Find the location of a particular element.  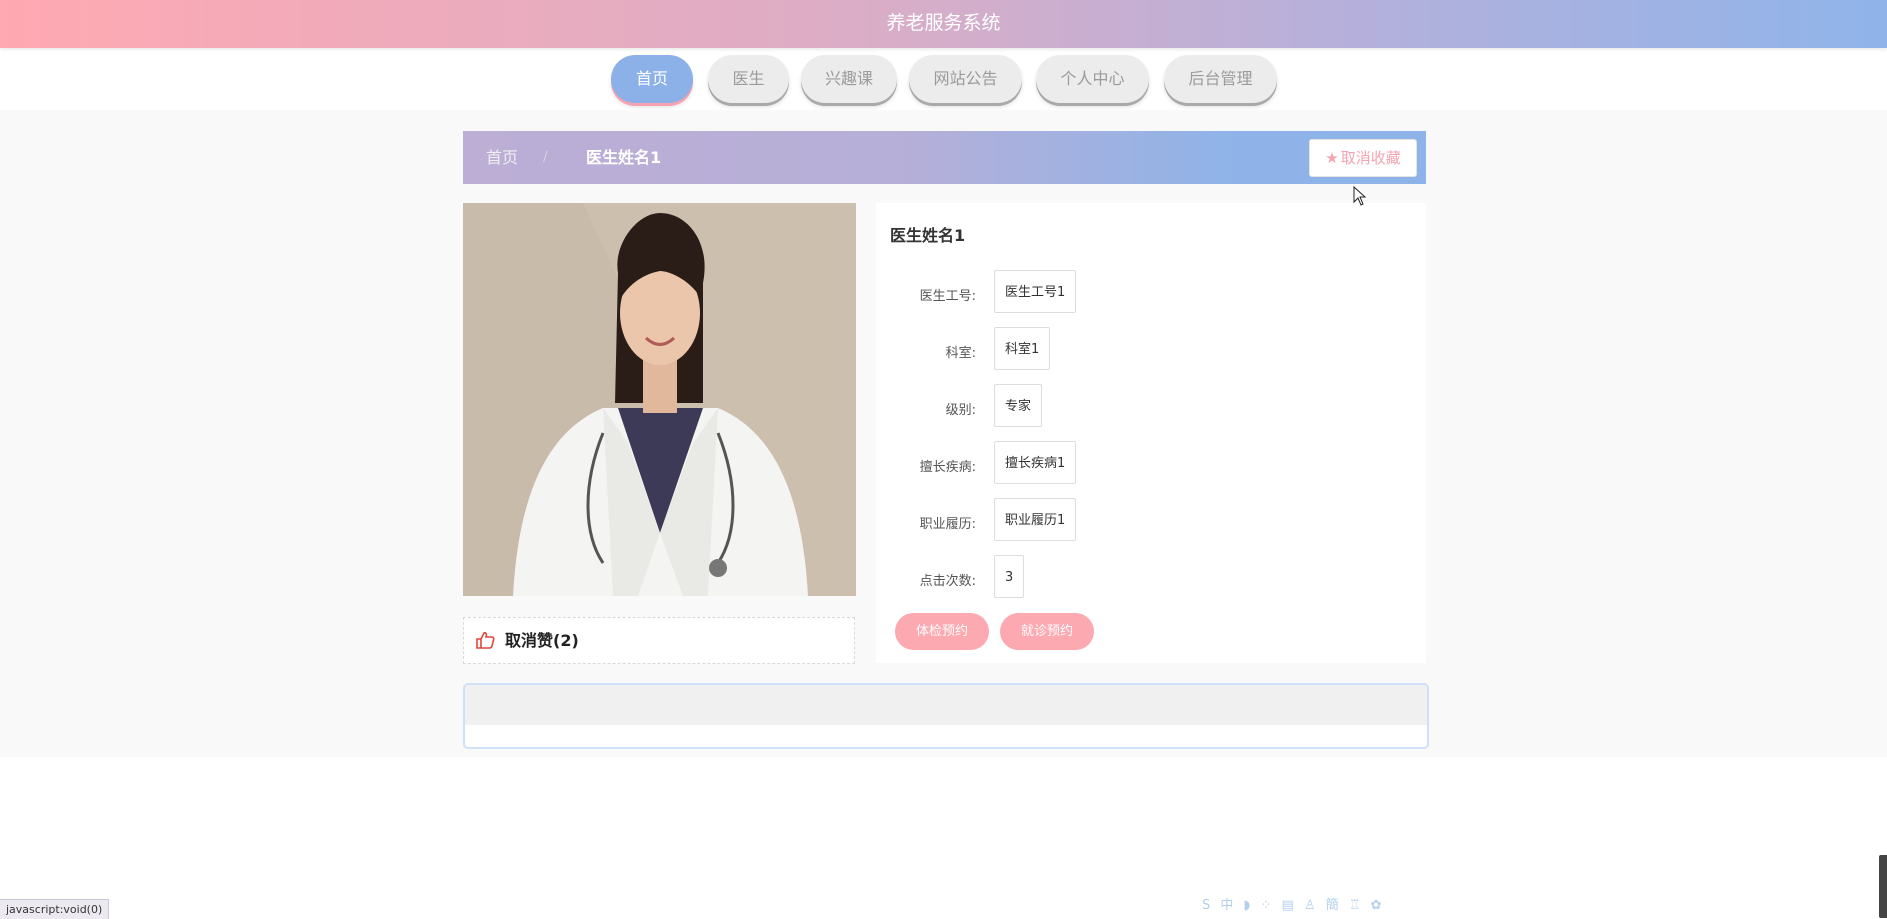

doctor-photo is located at coordinates (659, 399).